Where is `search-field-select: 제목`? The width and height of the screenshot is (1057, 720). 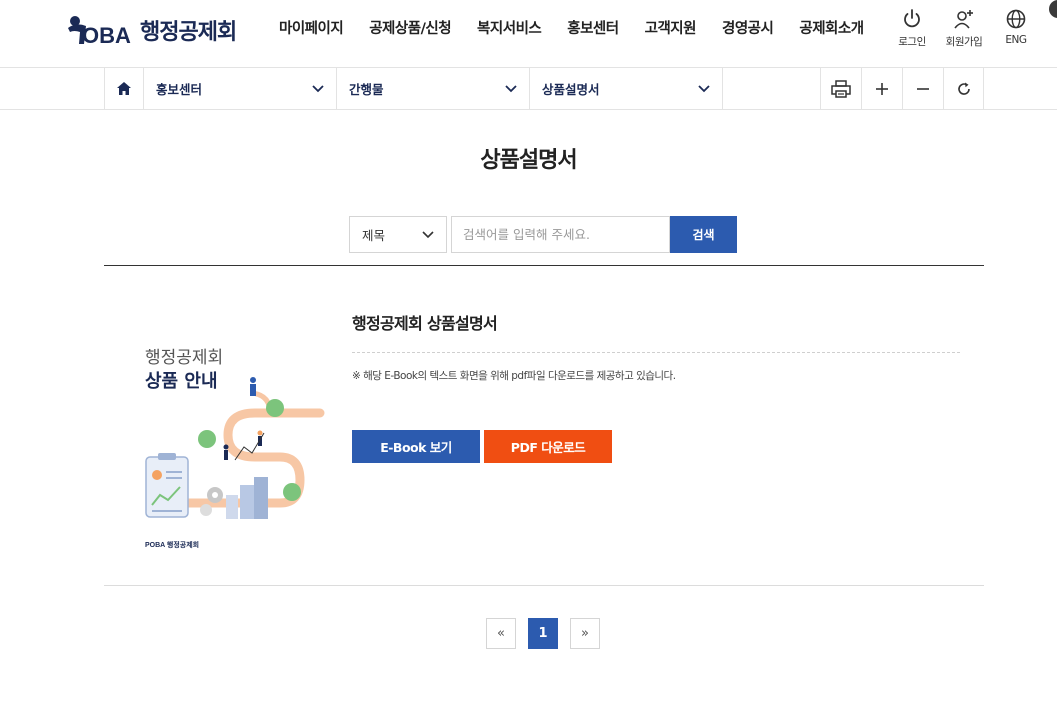 search-field-select: 제목 is located at coordinates (398, 234).